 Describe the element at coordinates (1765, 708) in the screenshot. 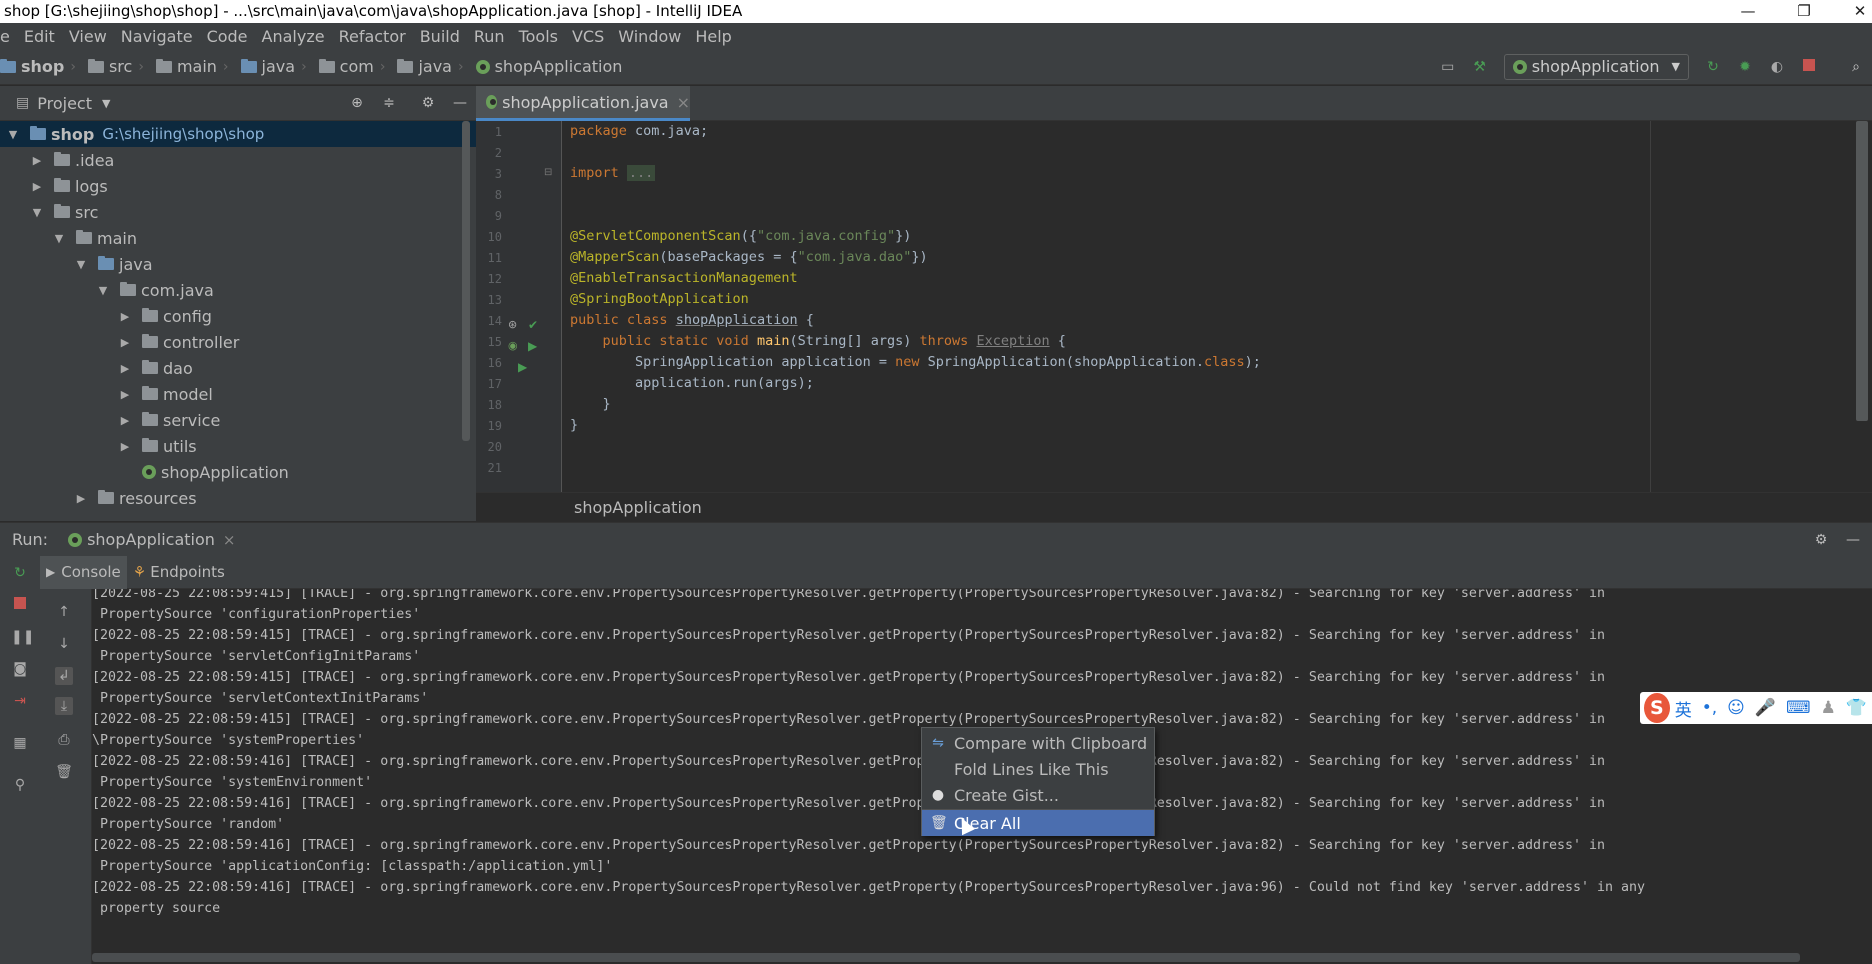

I see `microphone-icon: 🎤` at that location.